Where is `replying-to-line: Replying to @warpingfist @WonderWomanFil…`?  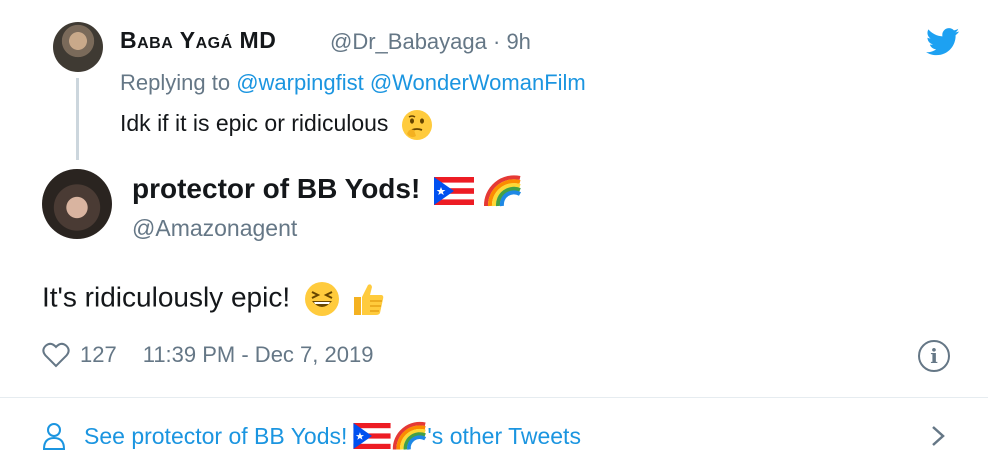
replying-to-line: Replying to @warpingfist @WonderWomanFil… is located at coordinates (353, 83).